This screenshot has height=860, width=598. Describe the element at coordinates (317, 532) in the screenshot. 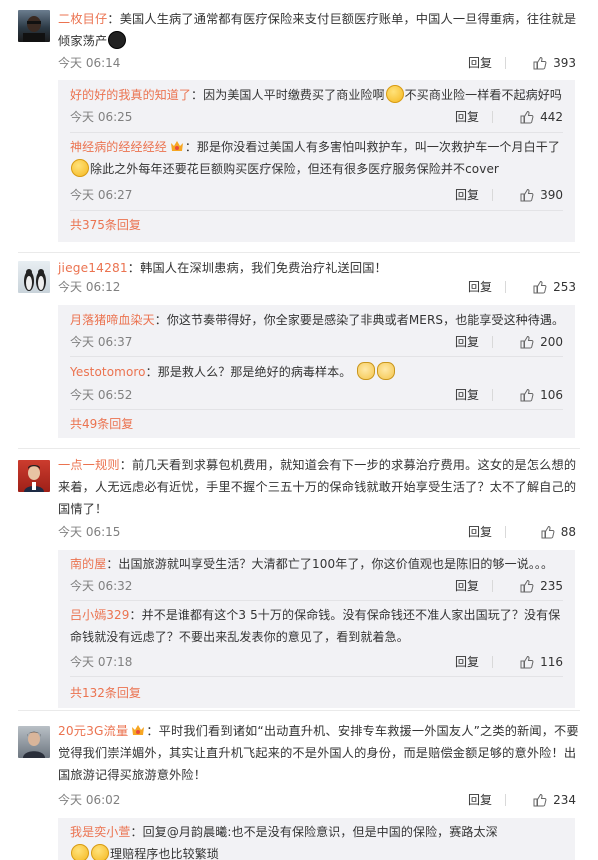

I see `comment-meta: 今天 06:15 回复 88` at that location.